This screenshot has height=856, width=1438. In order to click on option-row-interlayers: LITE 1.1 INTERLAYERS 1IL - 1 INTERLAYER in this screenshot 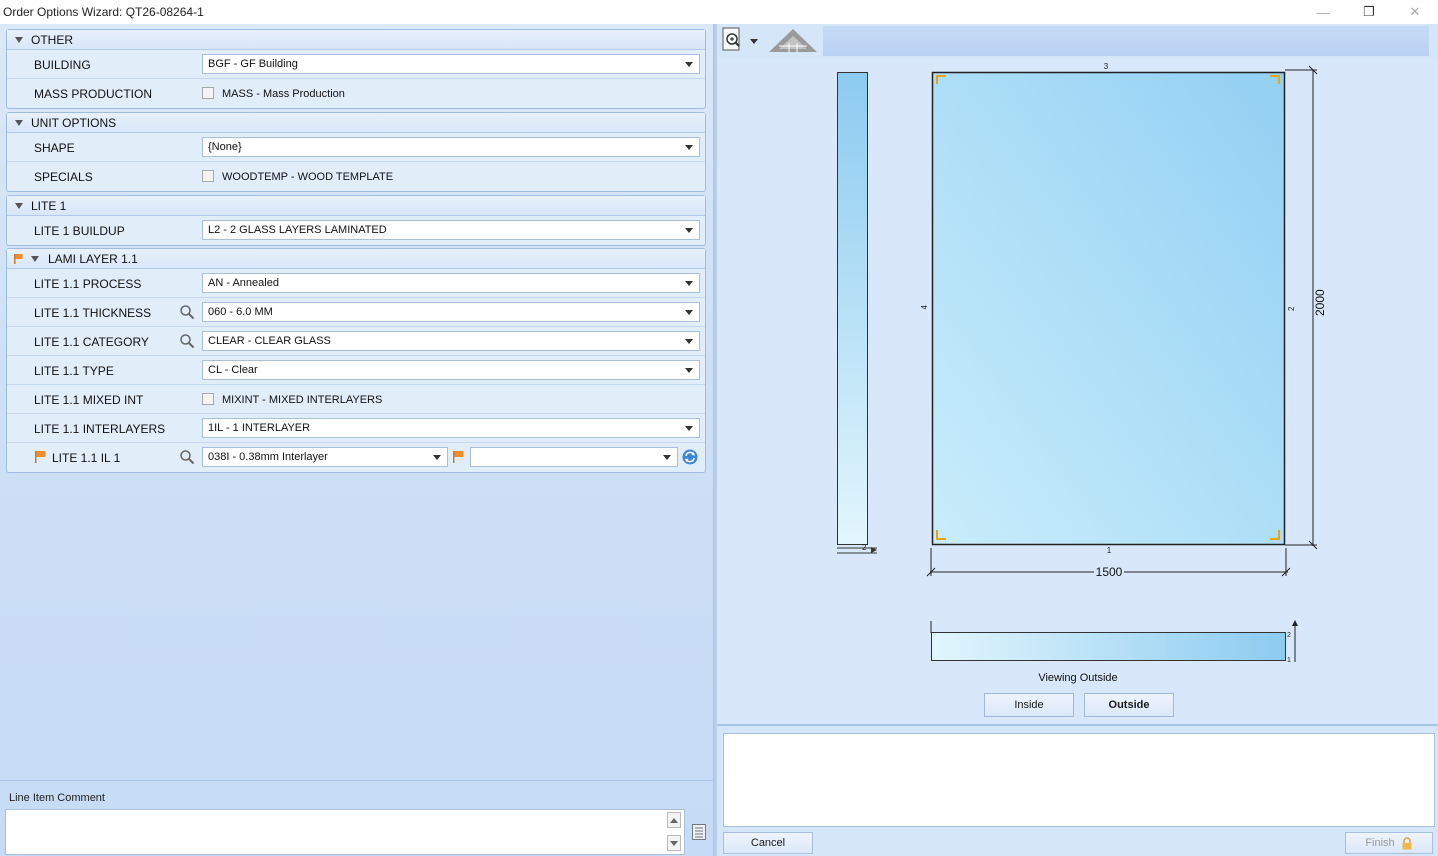, I will do `click(356, 428)`.